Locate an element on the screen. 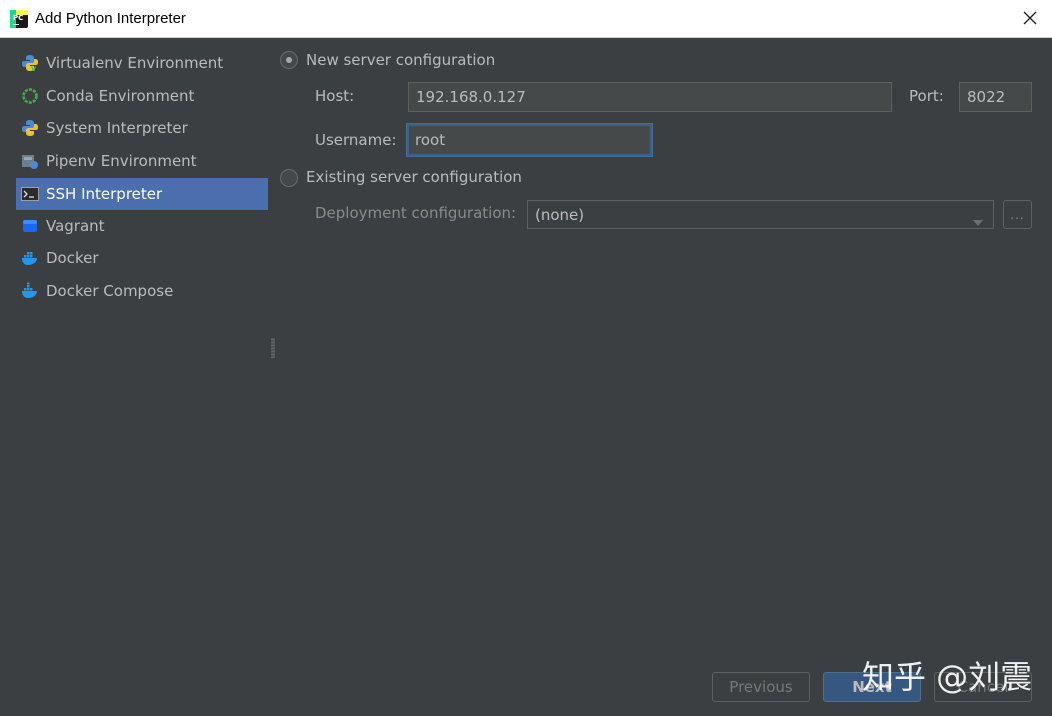 This screenshot has width=1052, height=716. sidebar-item-docker: Docker is located at coordinates (142, 258).